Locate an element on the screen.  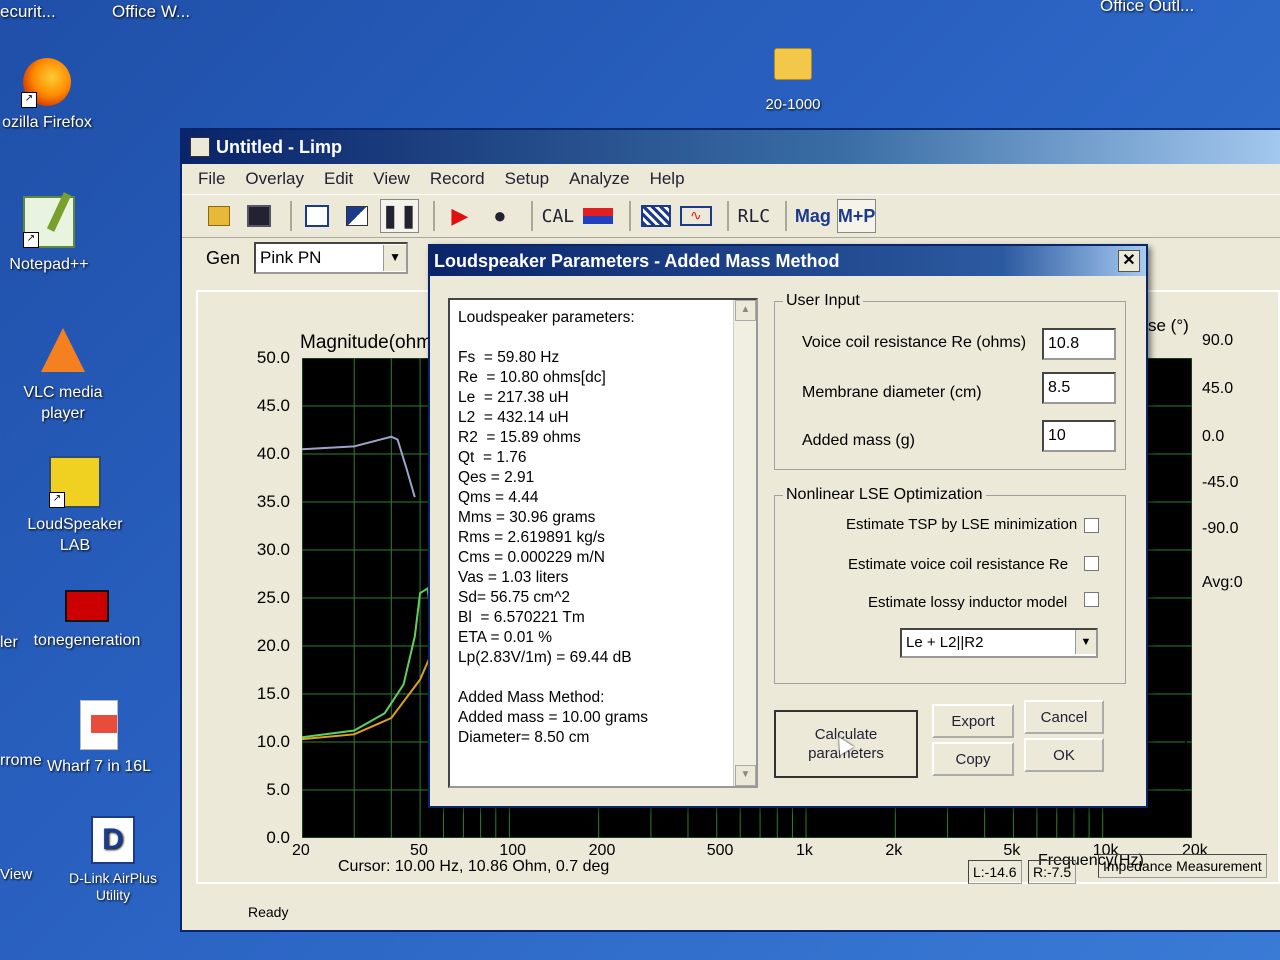
mp-button: M+P is located at coordinates (856, 216).